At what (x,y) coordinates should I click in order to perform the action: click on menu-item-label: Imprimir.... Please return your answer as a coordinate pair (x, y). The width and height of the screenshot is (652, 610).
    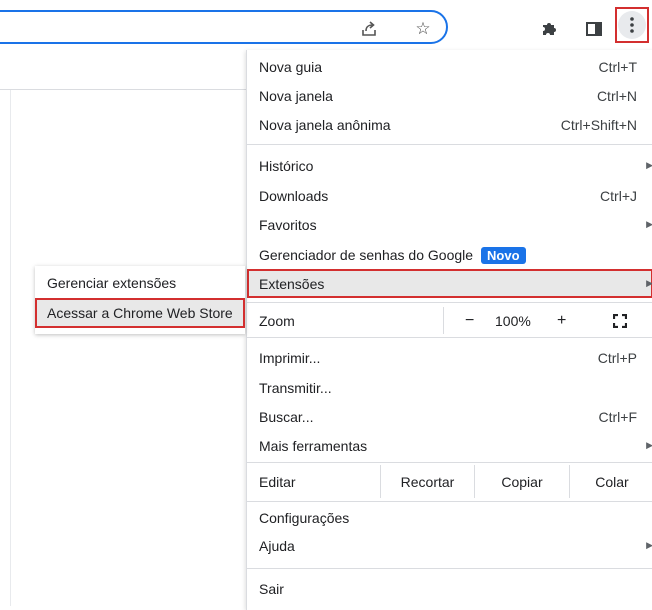
    Looking at the image, I should click on (290, 357).